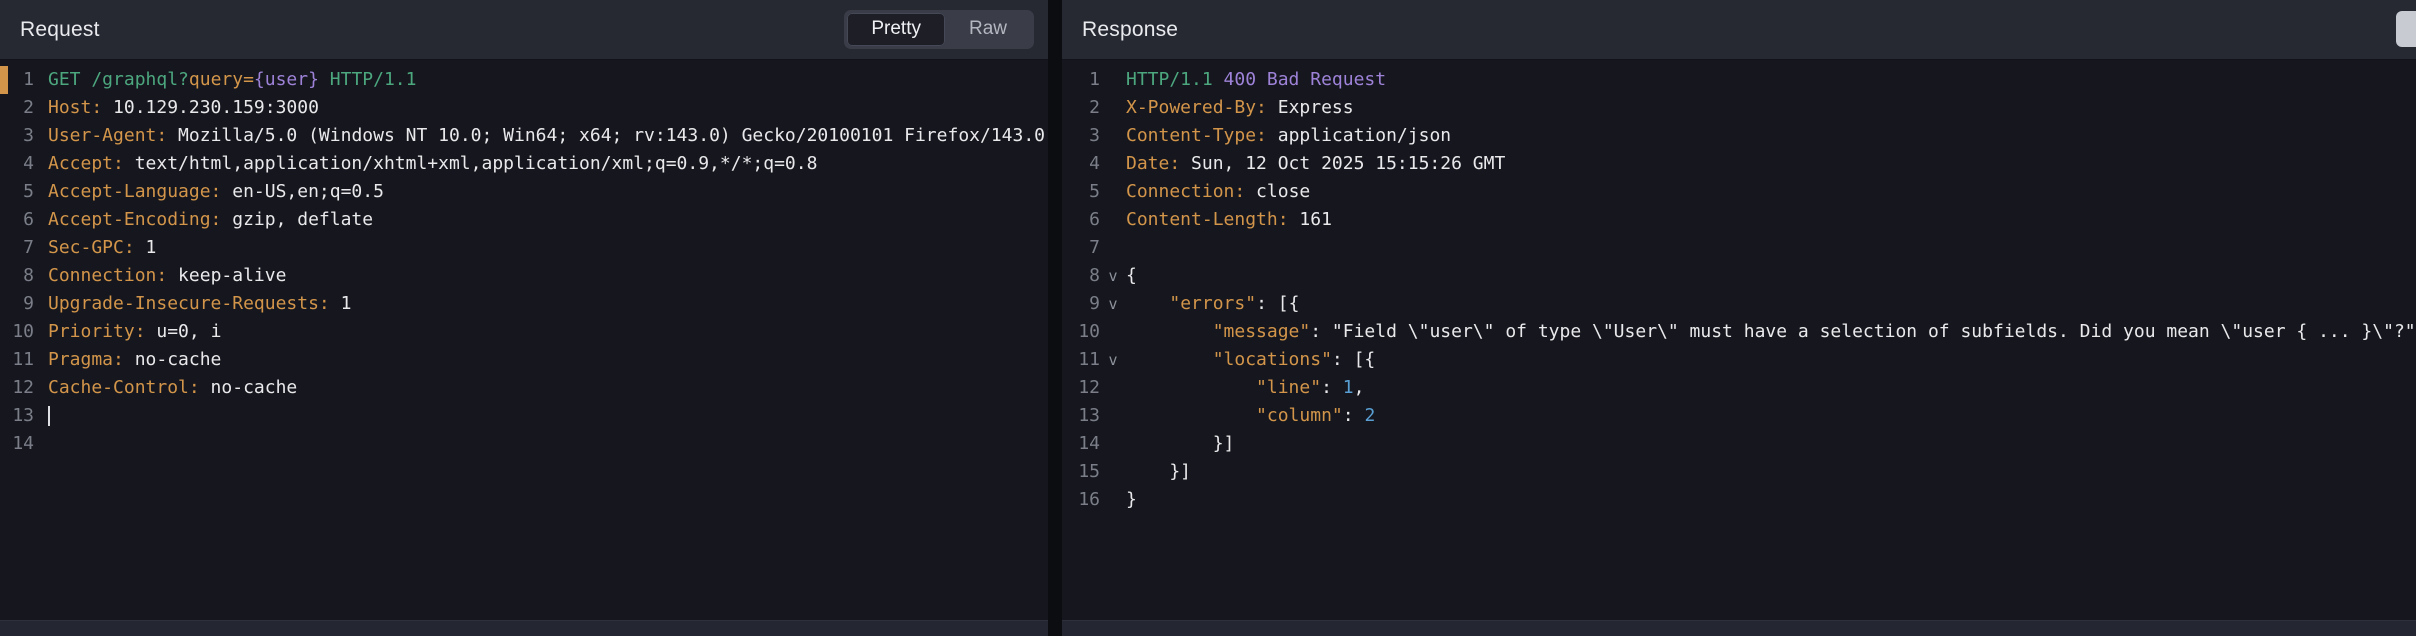  I want to click on code-line: 4 Date: Sun, 12 Oct 2025 15:15:26 GMT, so click(1739, 164).